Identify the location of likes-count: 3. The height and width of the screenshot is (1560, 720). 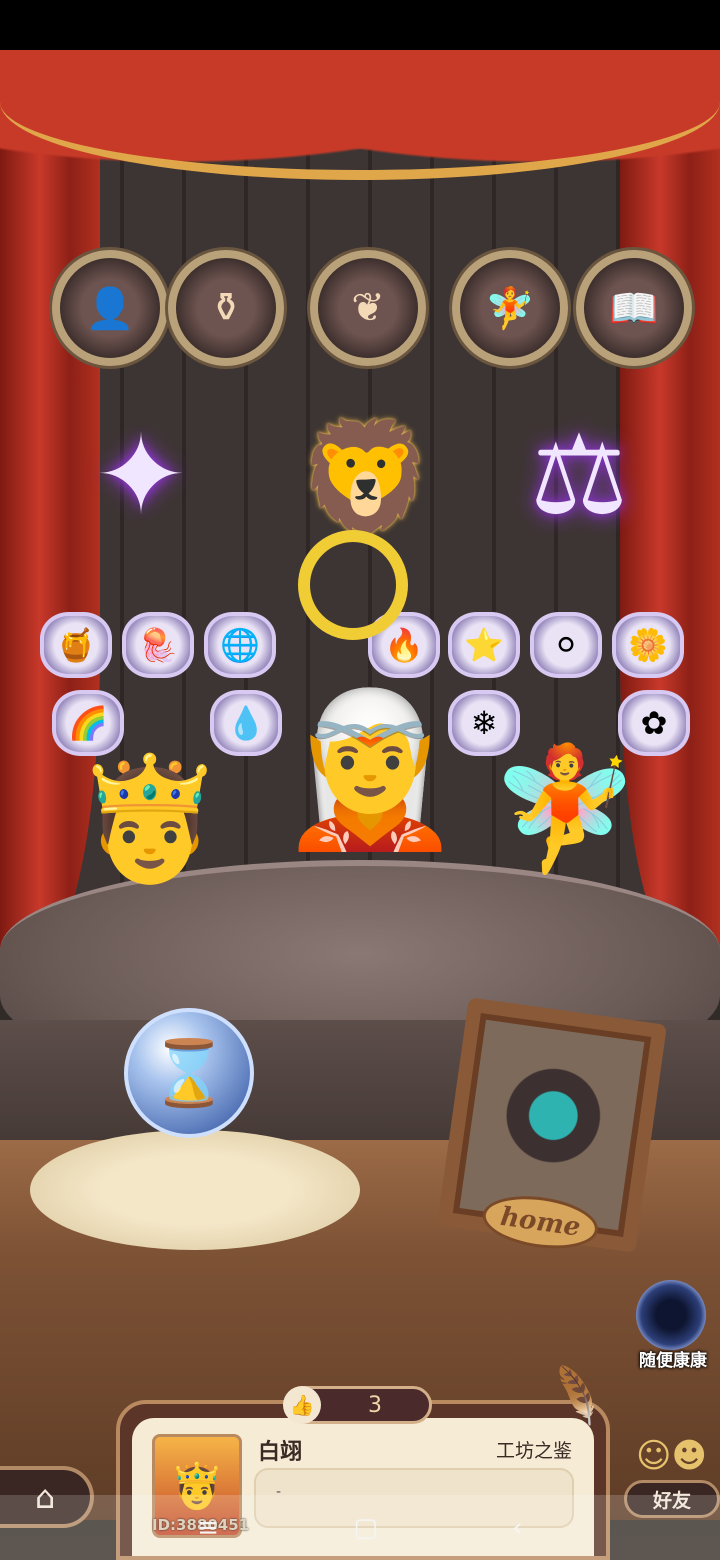
(375, 1405).